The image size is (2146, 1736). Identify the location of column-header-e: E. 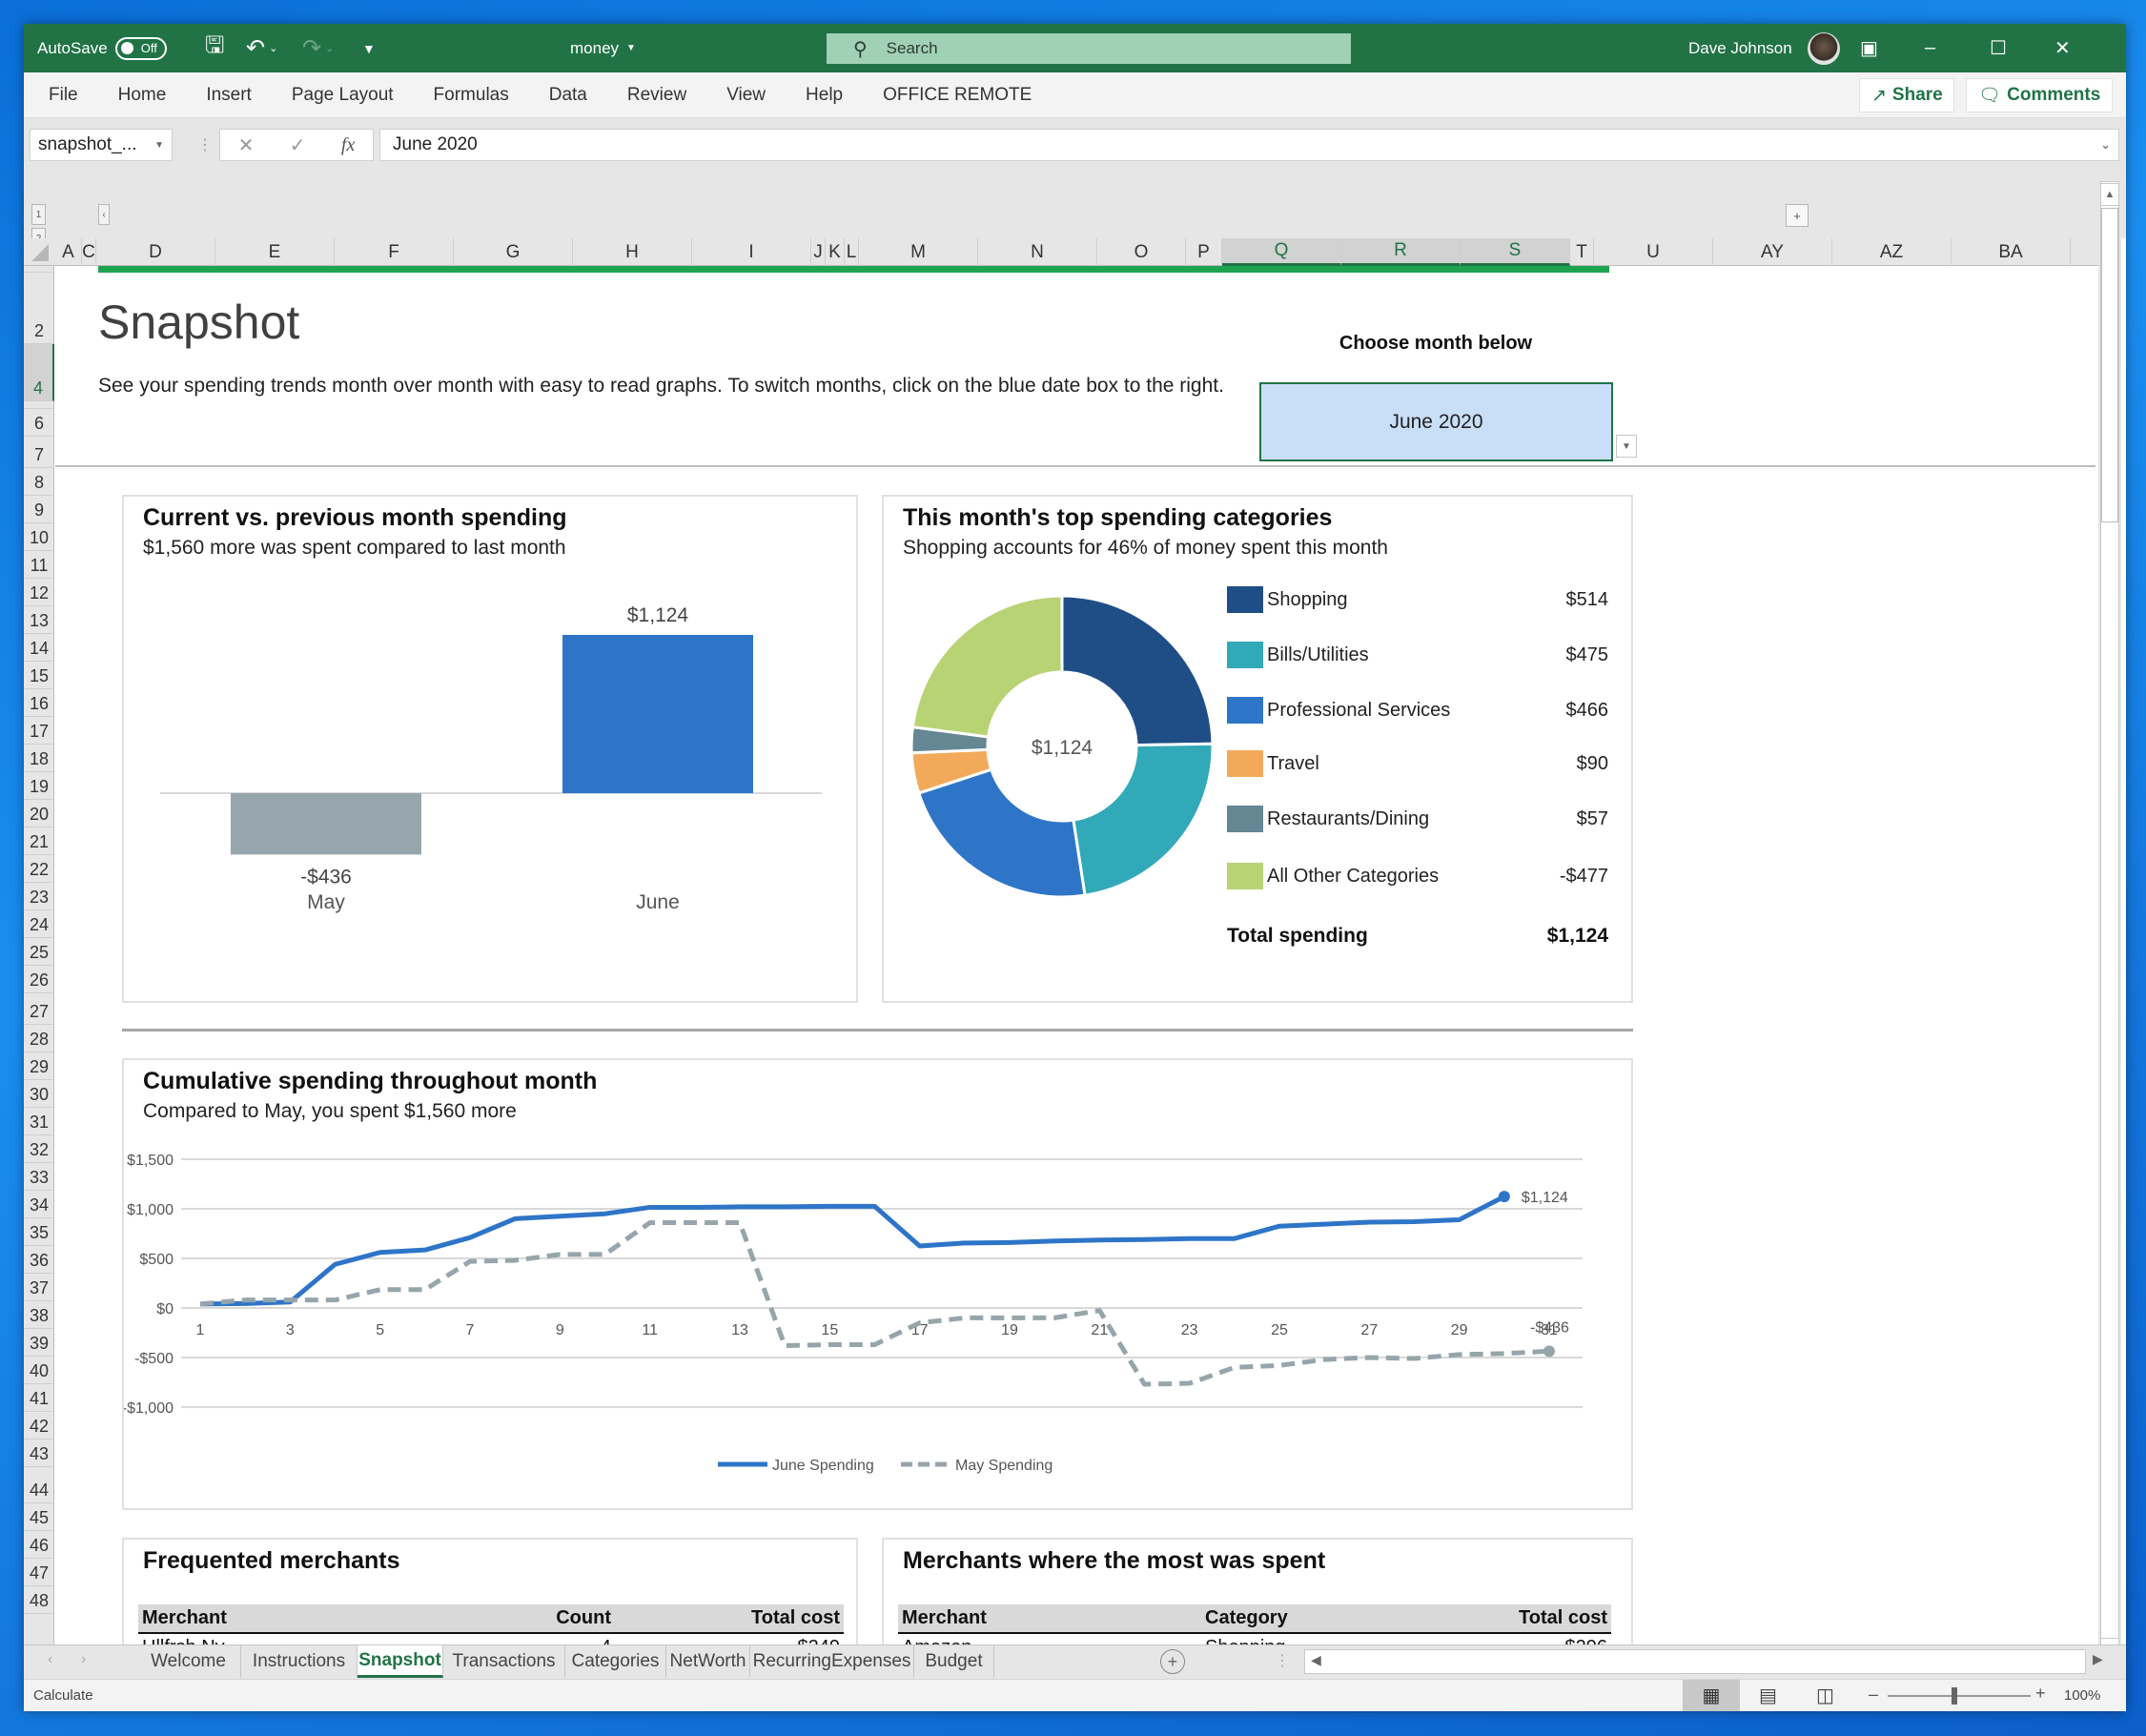
(275, 252).